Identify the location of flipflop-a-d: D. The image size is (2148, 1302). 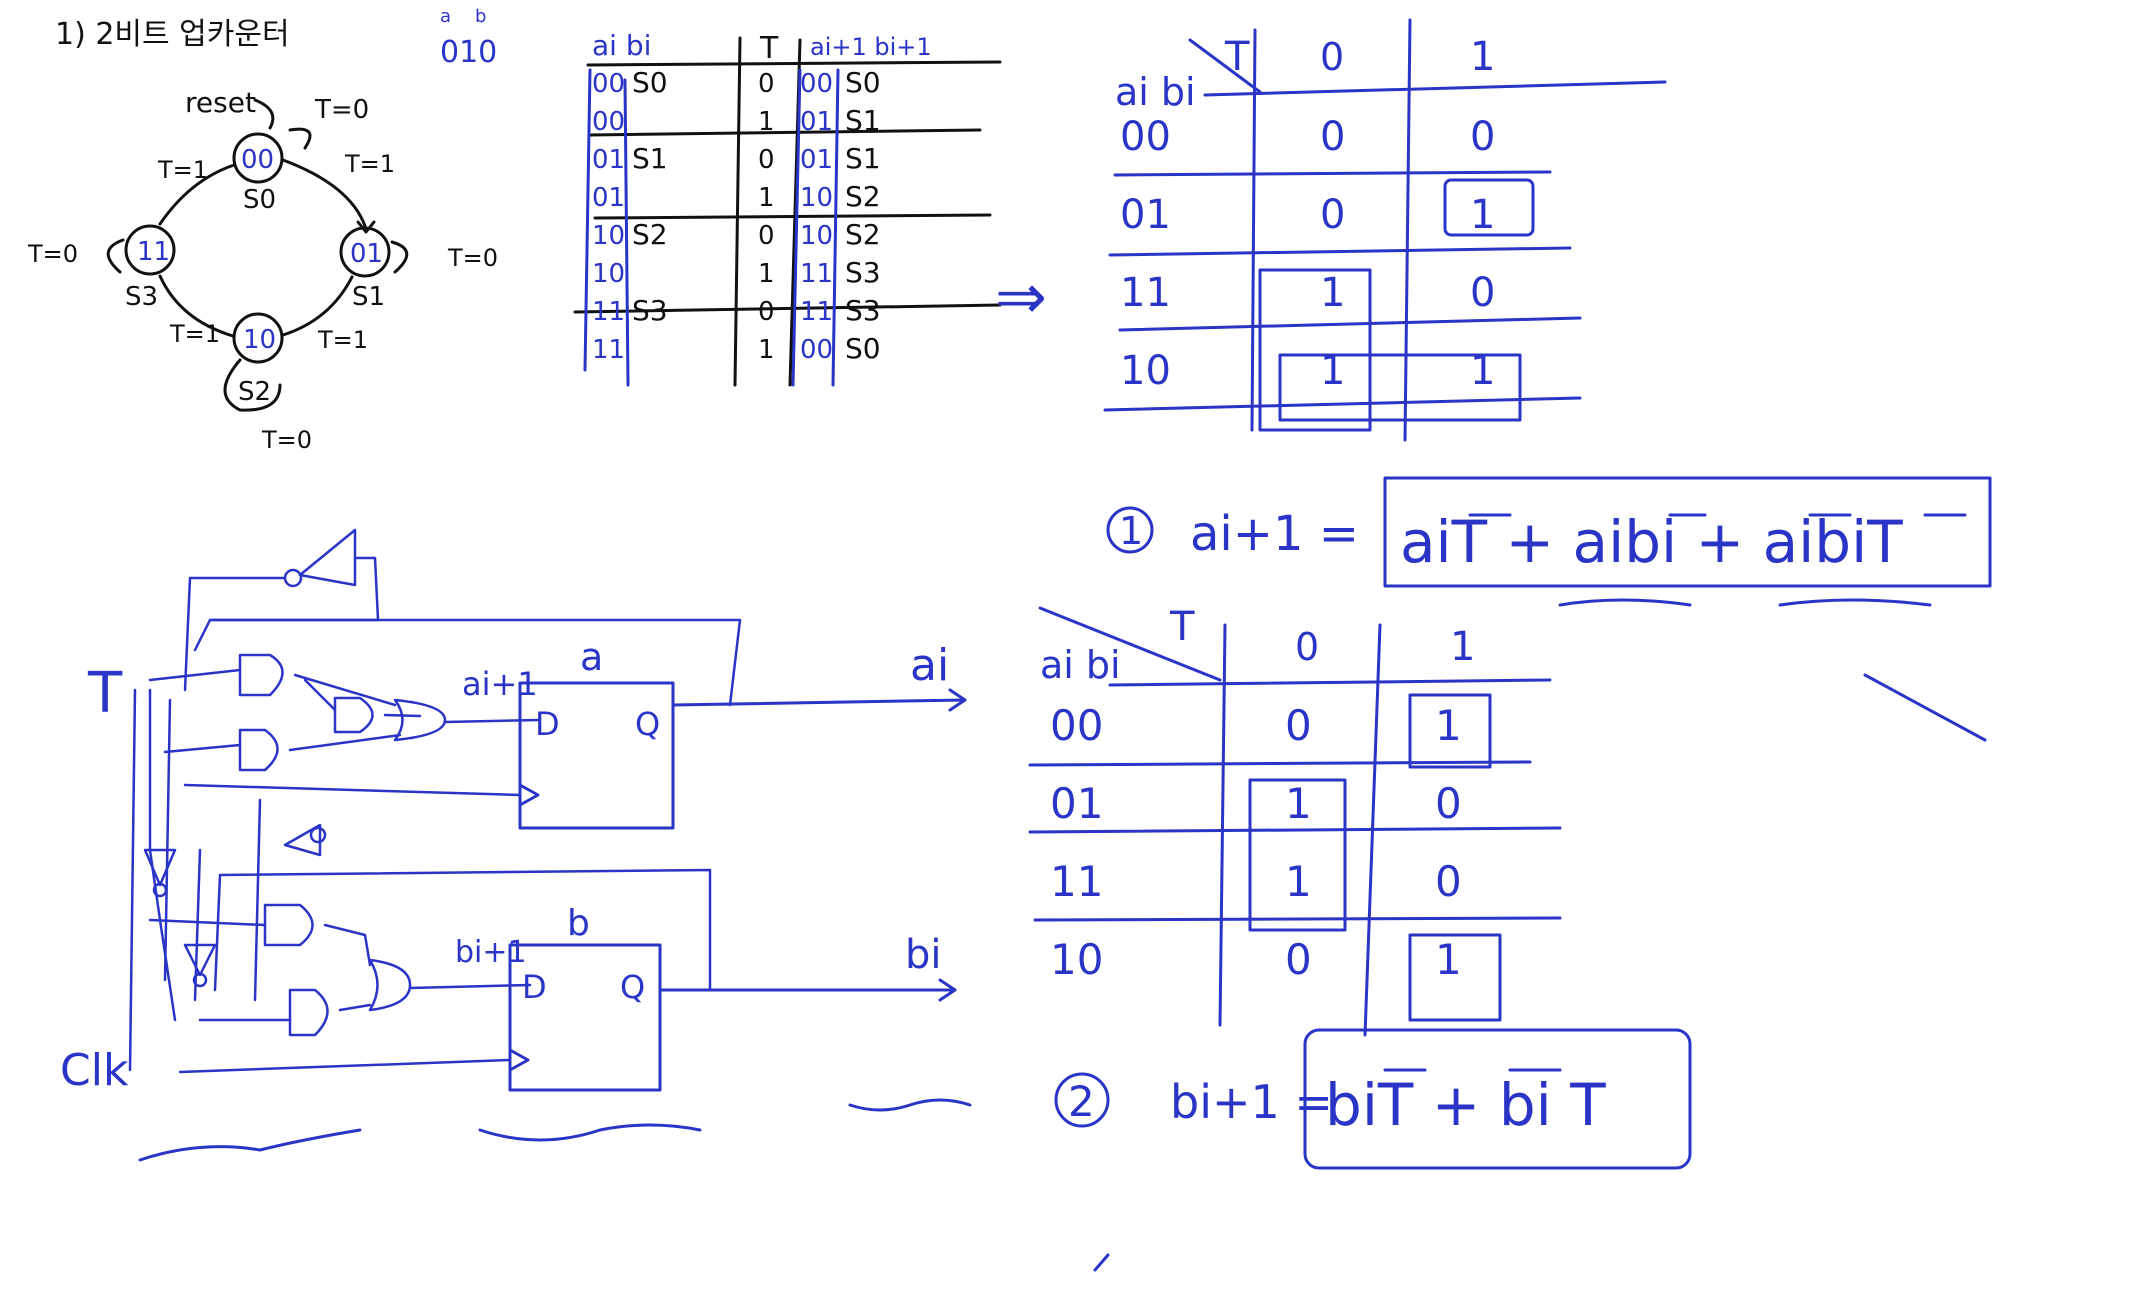
(547, 724).